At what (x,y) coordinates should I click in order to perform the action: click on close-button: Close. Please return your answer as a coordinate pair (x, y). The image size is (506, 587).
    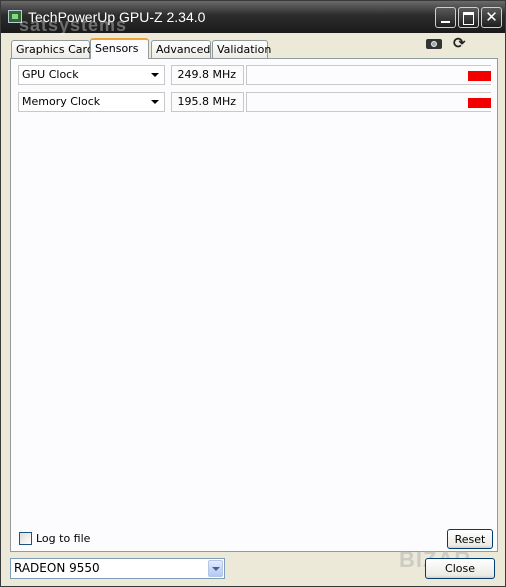
    Looking at the image, I should click on (460, 568).